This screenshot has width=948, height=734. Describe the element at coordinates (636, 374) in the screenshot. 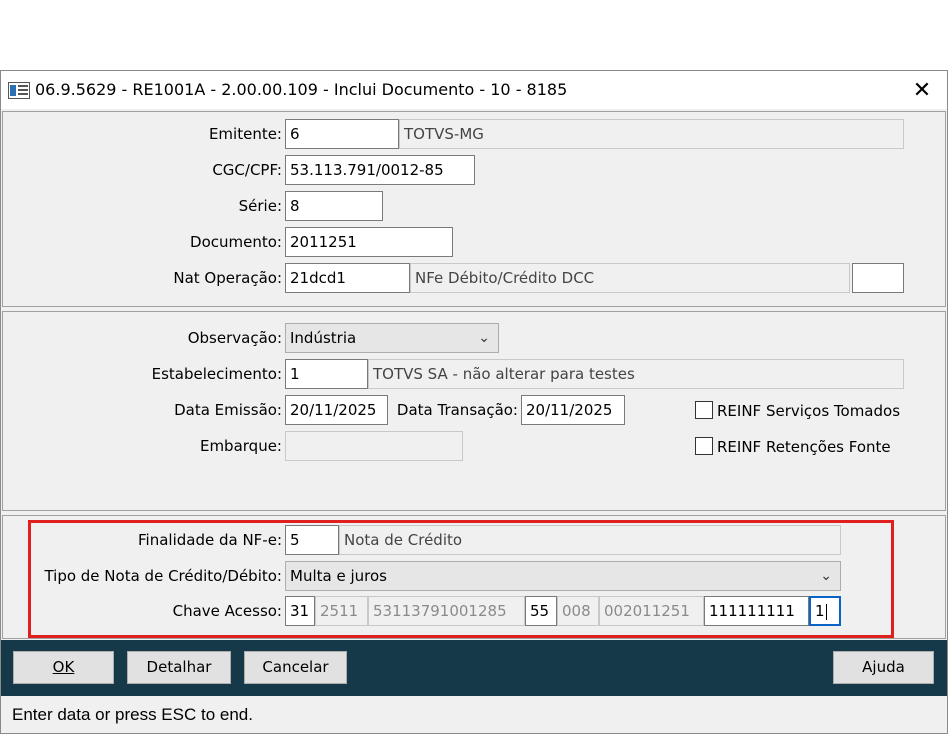

I see `estabelecimento-desc-field: TOTVS SA - não alterar para testes` at that location.